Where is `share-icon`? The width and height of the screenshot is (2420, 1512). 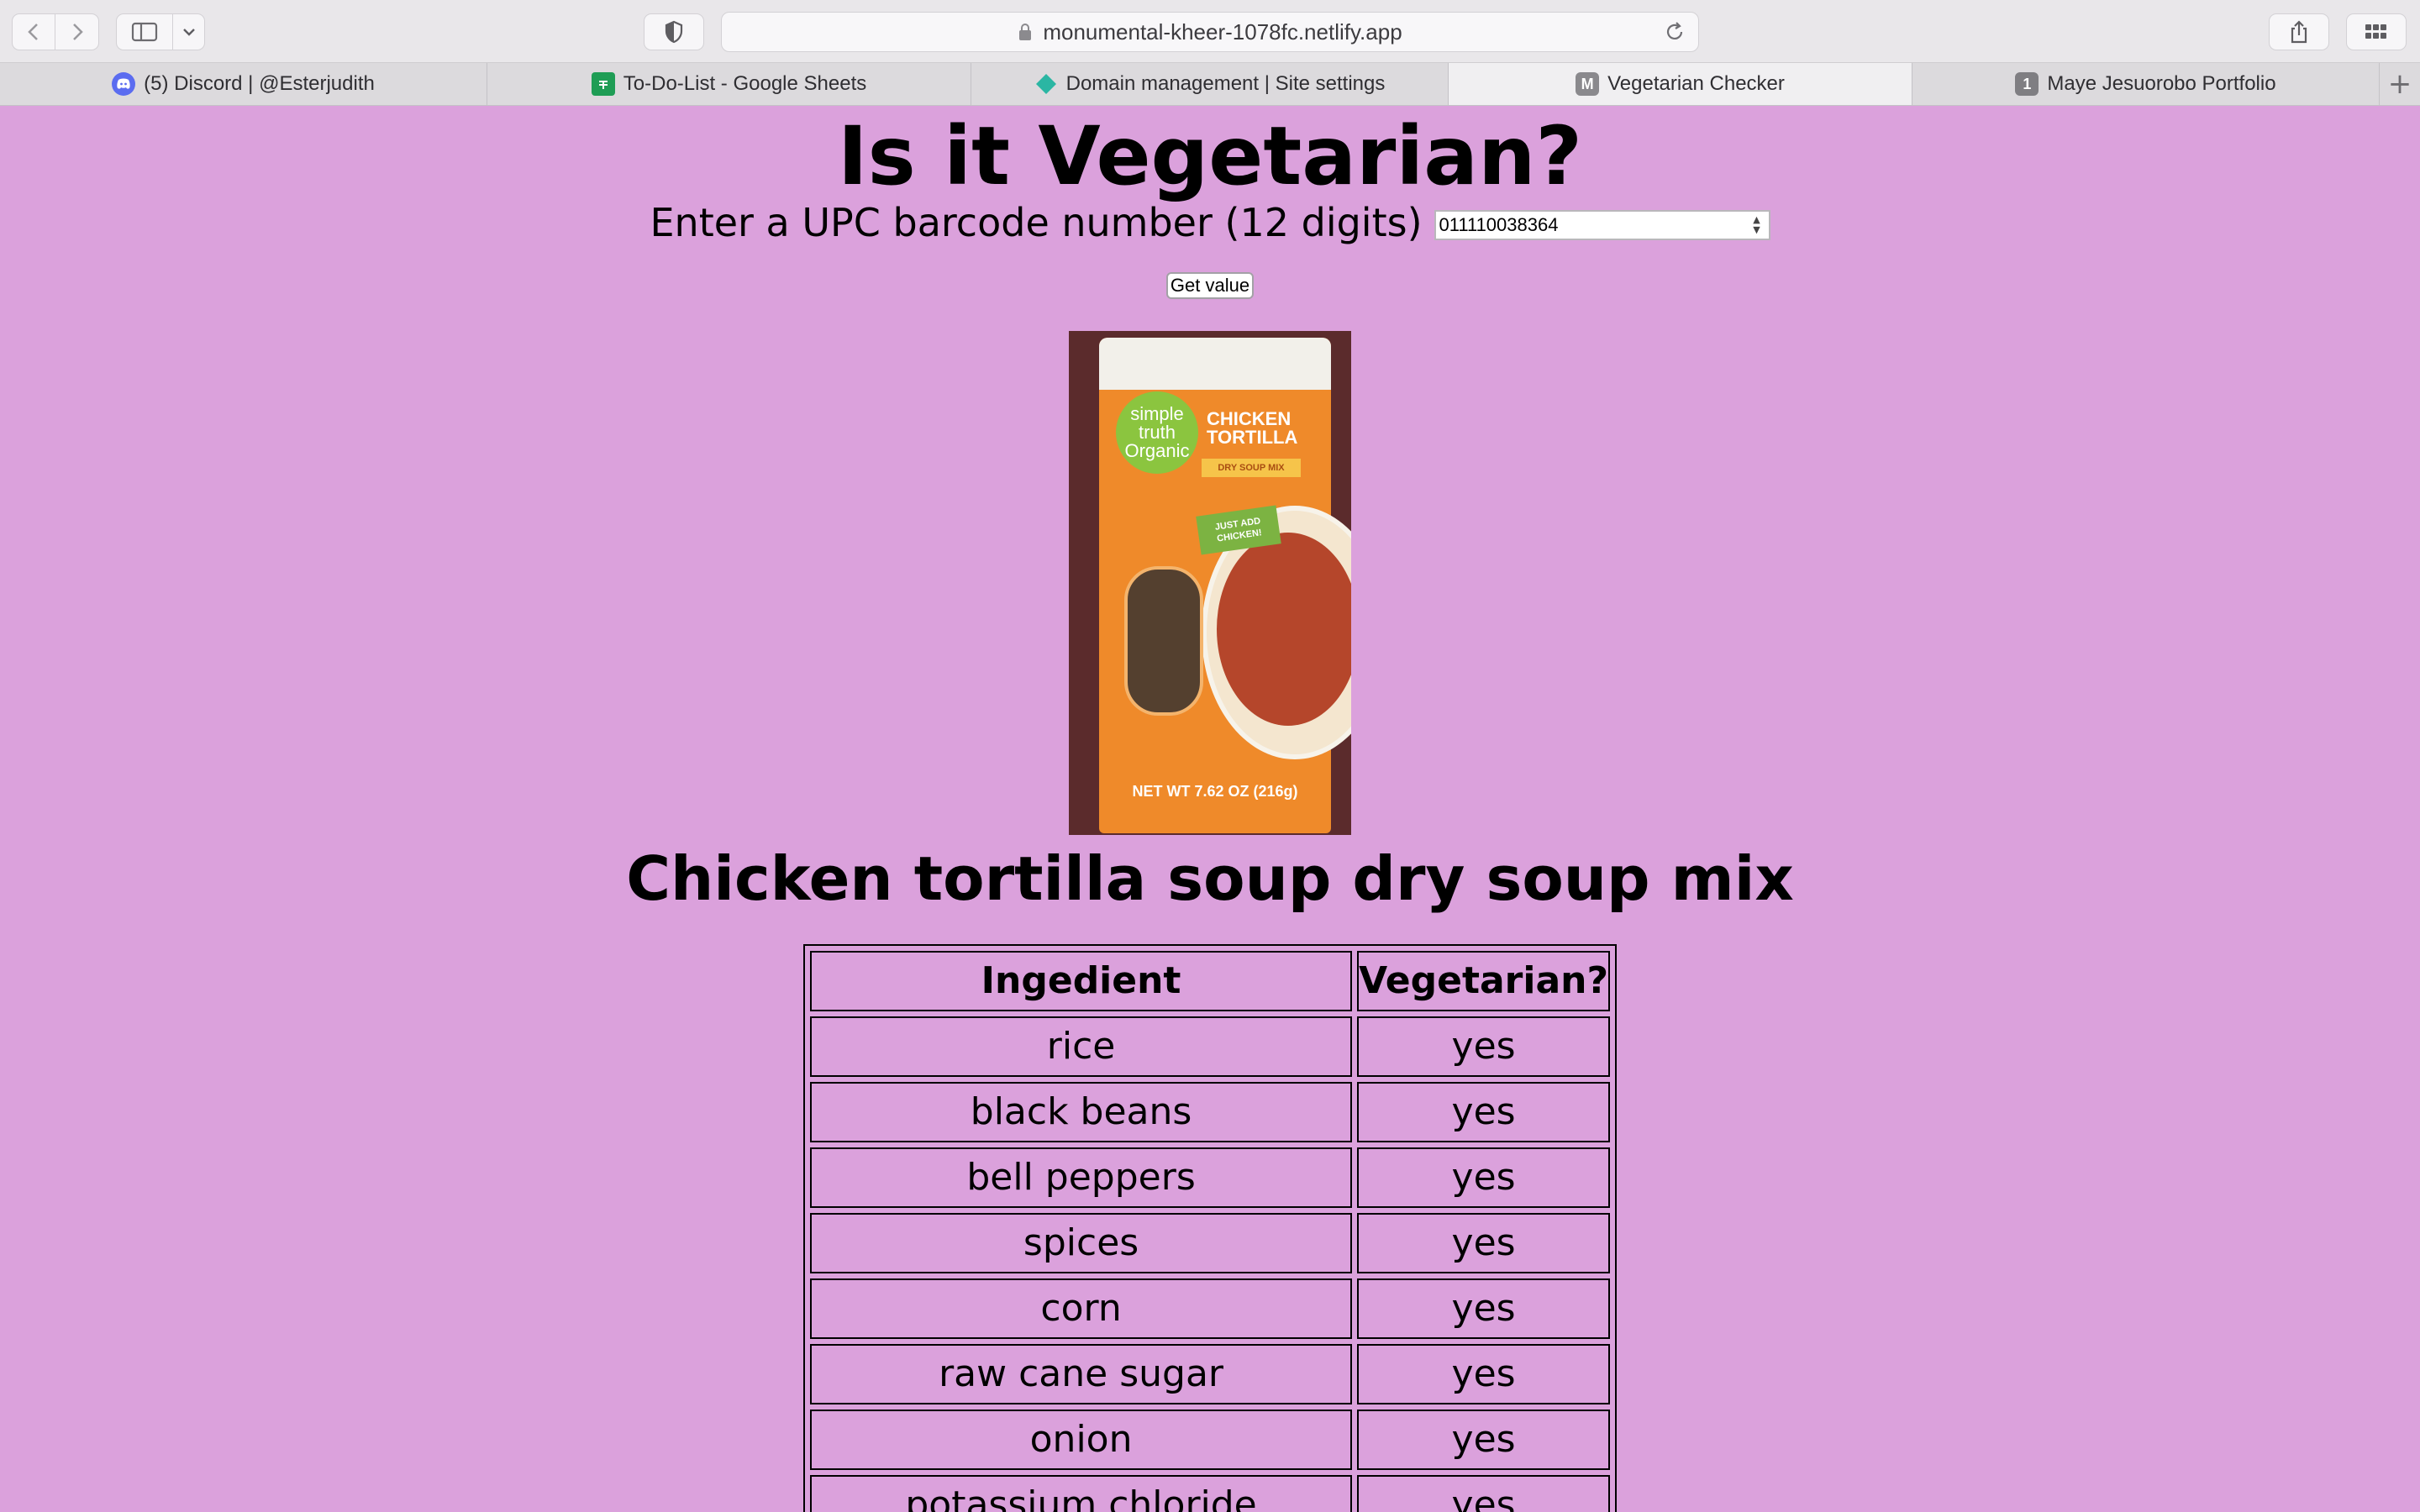 share-icon is located at coordinates (2299, 32).